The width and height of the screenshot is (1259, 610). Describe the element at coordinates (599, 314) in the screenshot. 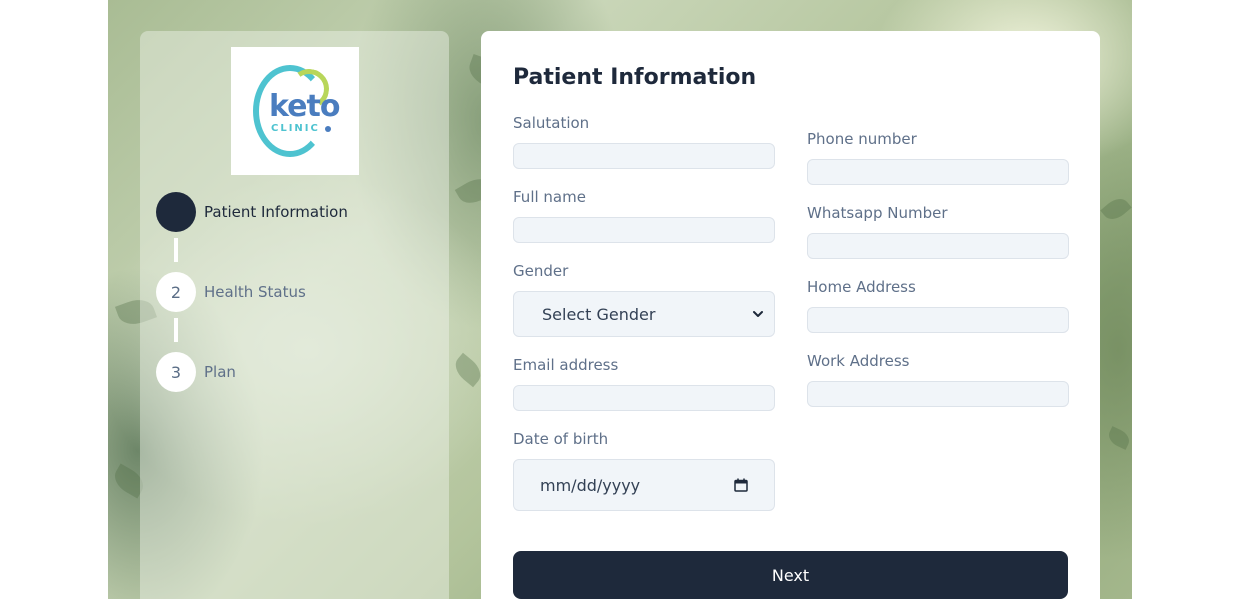

I see `gender-selected-value: Select Gender` at that location.